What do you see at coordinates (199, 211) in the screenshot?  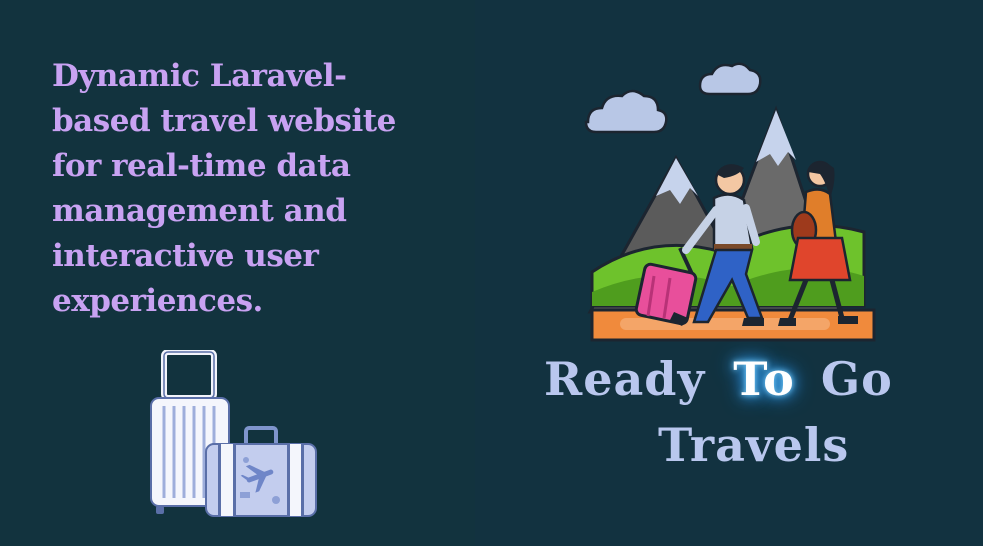 I see `tagline-line: management and` at bounding box center [199, 211].